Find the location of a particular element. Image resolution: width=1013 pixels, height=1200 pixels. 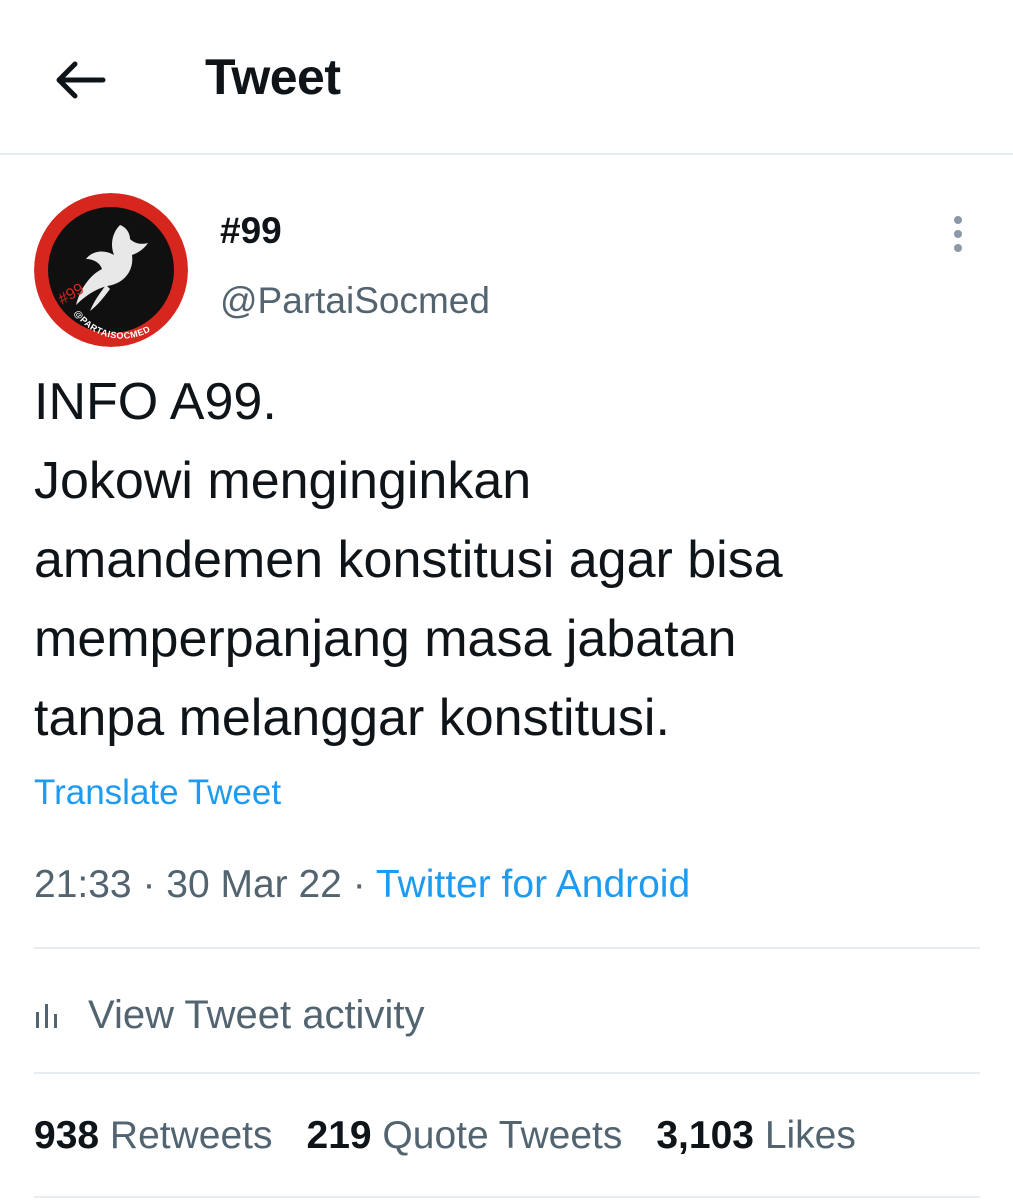

bird-logo-icon: #99 @PARTAISOCMED is located at coordinates (111, 270).